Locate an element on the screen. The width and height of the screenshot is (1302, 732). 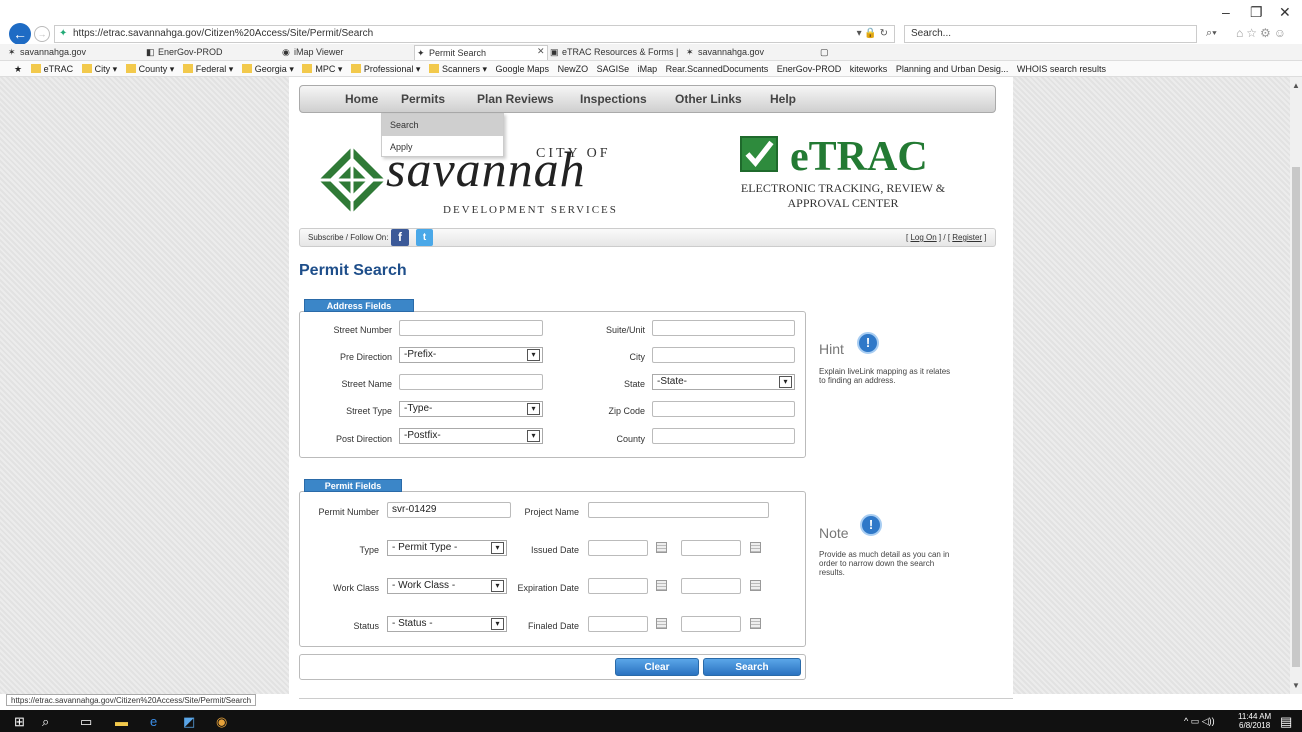
tab-permit-search: ✦ Permit Search is located at coordinates (481, 52).